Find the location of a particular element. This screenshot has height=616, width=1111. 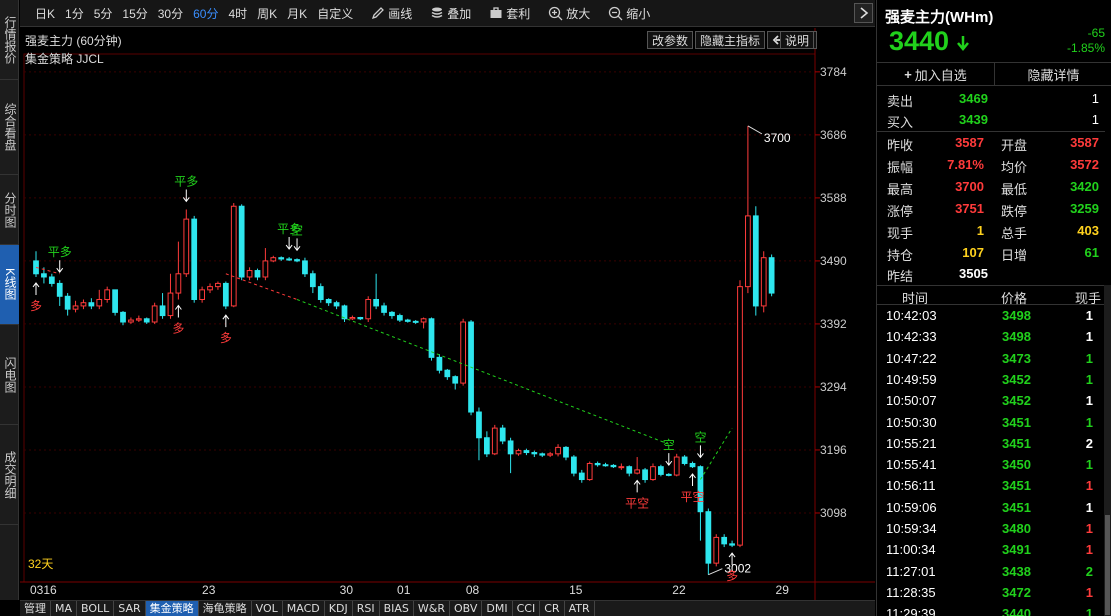

period-60min: 60分 is located at coordinates (205, 13).